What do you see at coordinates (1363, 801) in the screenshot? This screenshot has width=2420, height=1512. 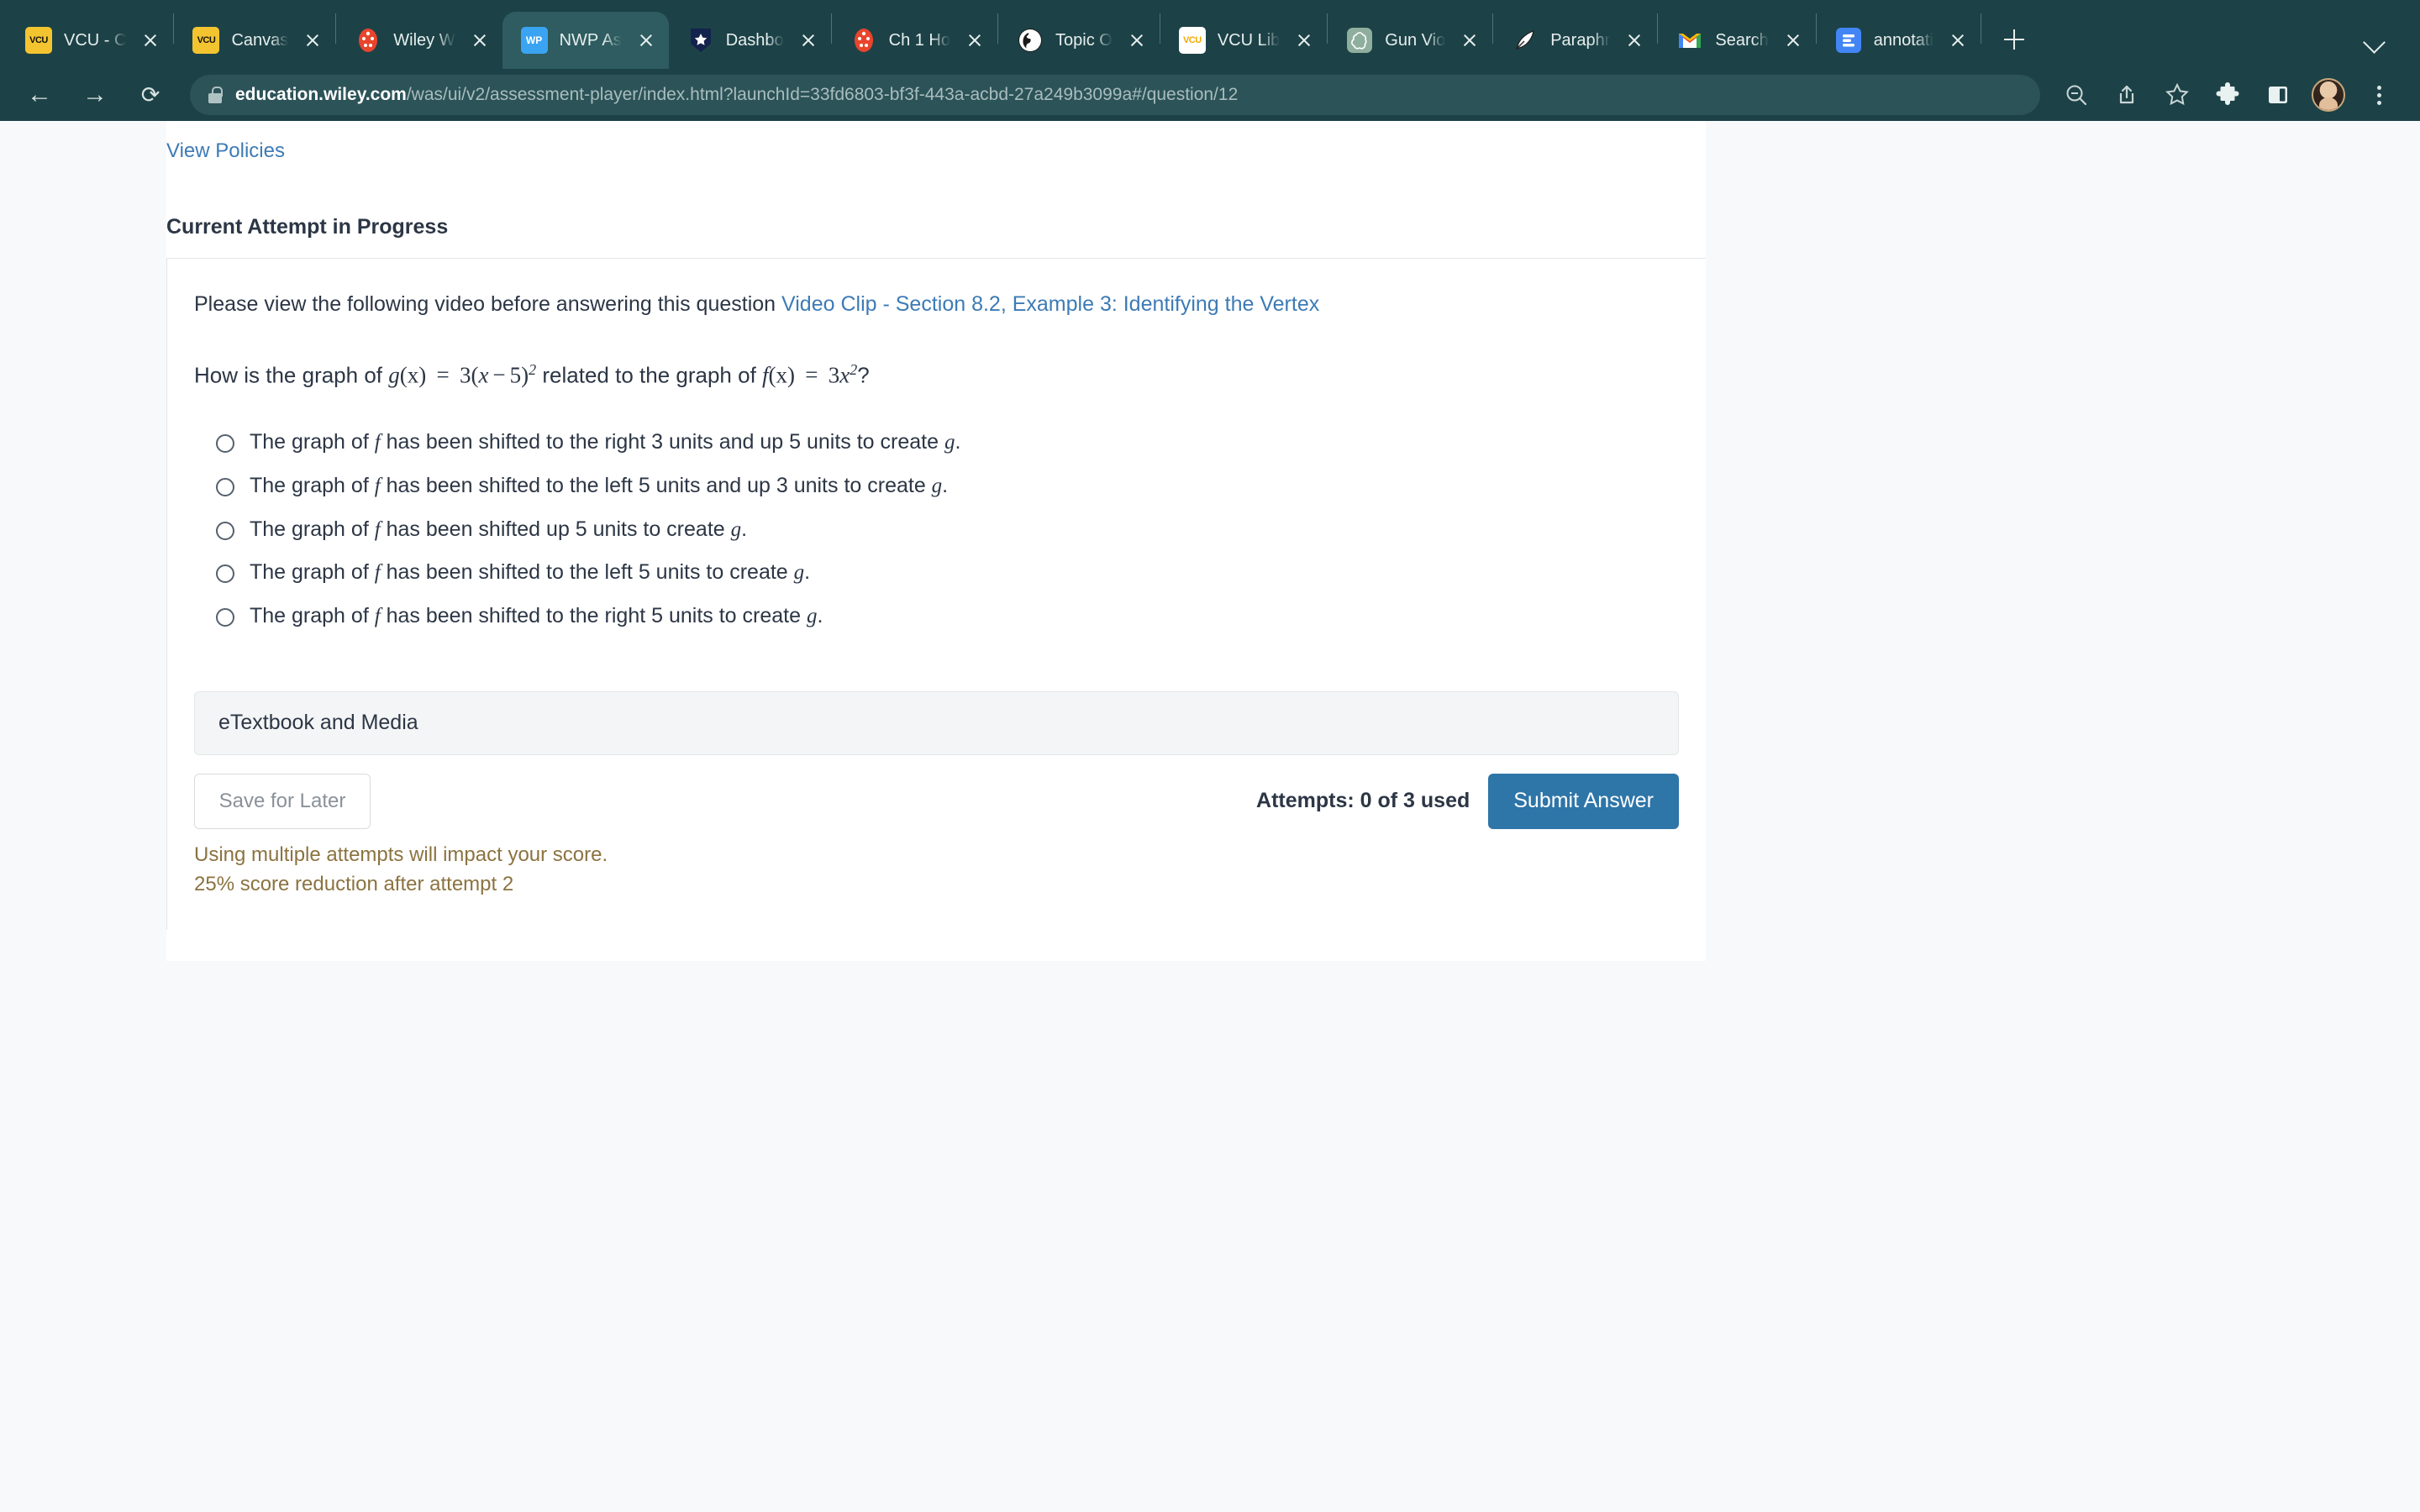 I see `attempts-counter: Attempts: 0 of 3 used` at bounding box center [1363, 801].